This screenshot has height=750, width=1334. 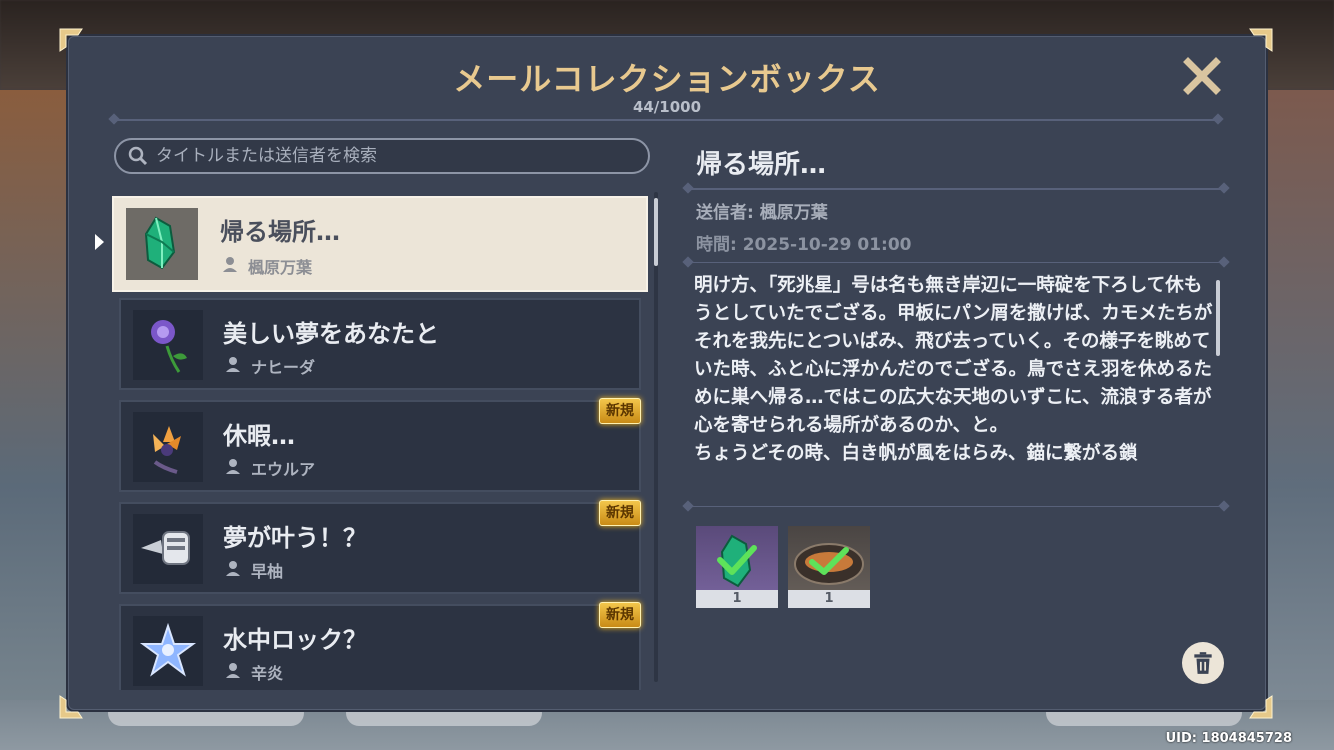 I want to click on mail-title: 水中ロック？, so click(x=295, y=640).